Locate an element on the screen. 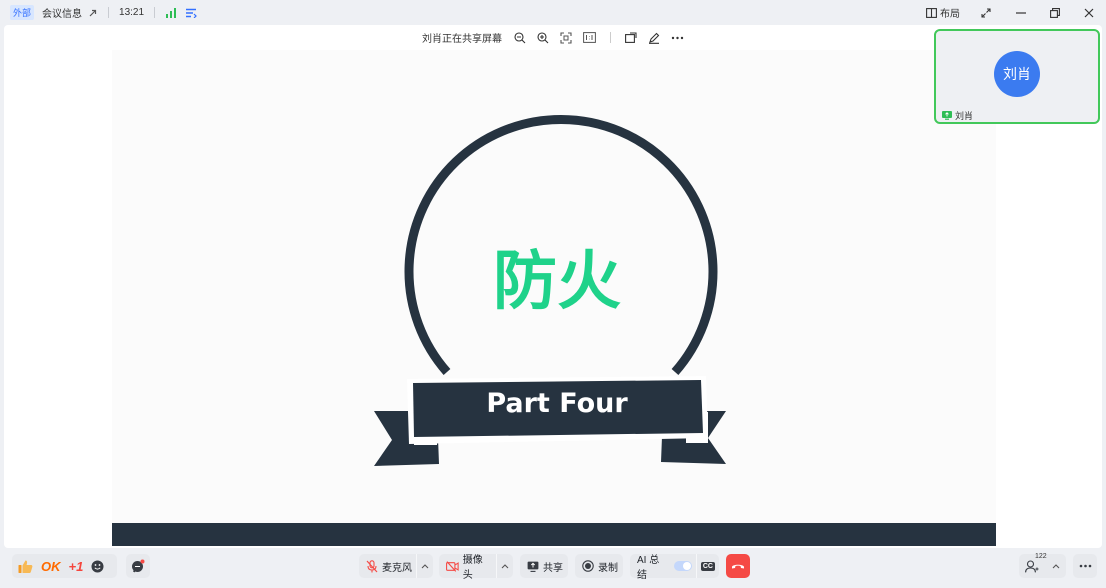  ai-summary-toggle: AI 总结 is located at coordinates (663, 567).